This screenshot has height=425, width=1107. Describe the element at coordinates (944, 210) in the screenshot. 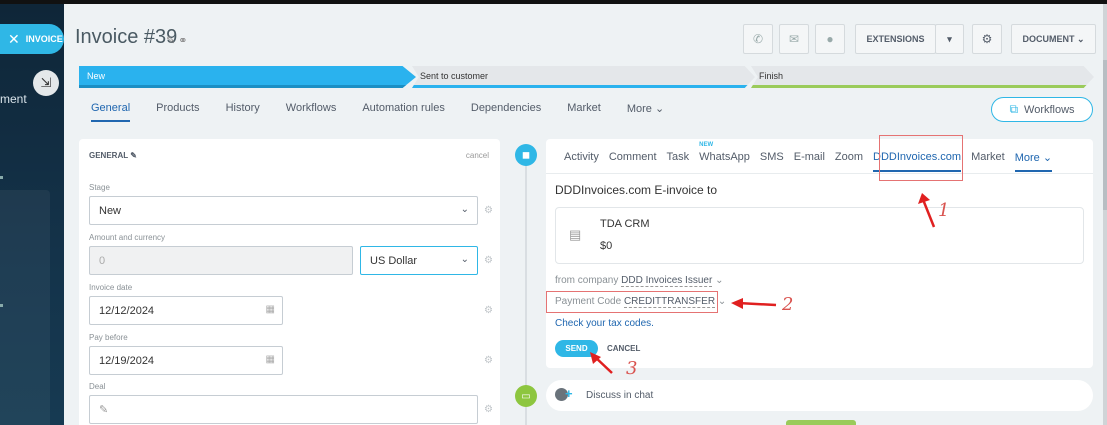

I see `annotation-number-1: 1` at that location.